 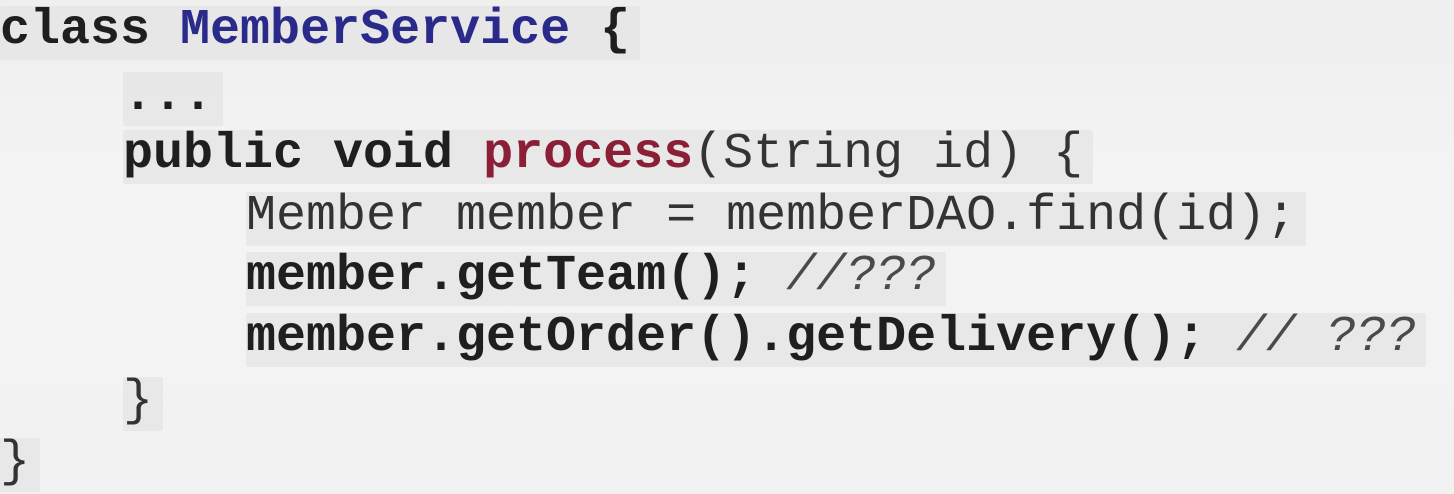 I want to click on code-line-method-signature: public void process(String id) {, so click(x=608, y=157).